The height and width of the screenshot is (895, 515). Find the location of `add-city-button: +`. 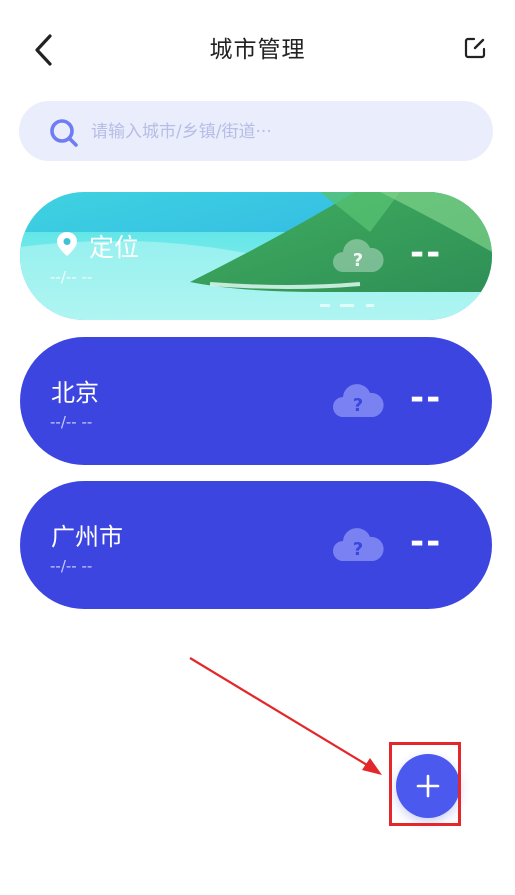

add-city-button: + is located at coordinates (428, 786).